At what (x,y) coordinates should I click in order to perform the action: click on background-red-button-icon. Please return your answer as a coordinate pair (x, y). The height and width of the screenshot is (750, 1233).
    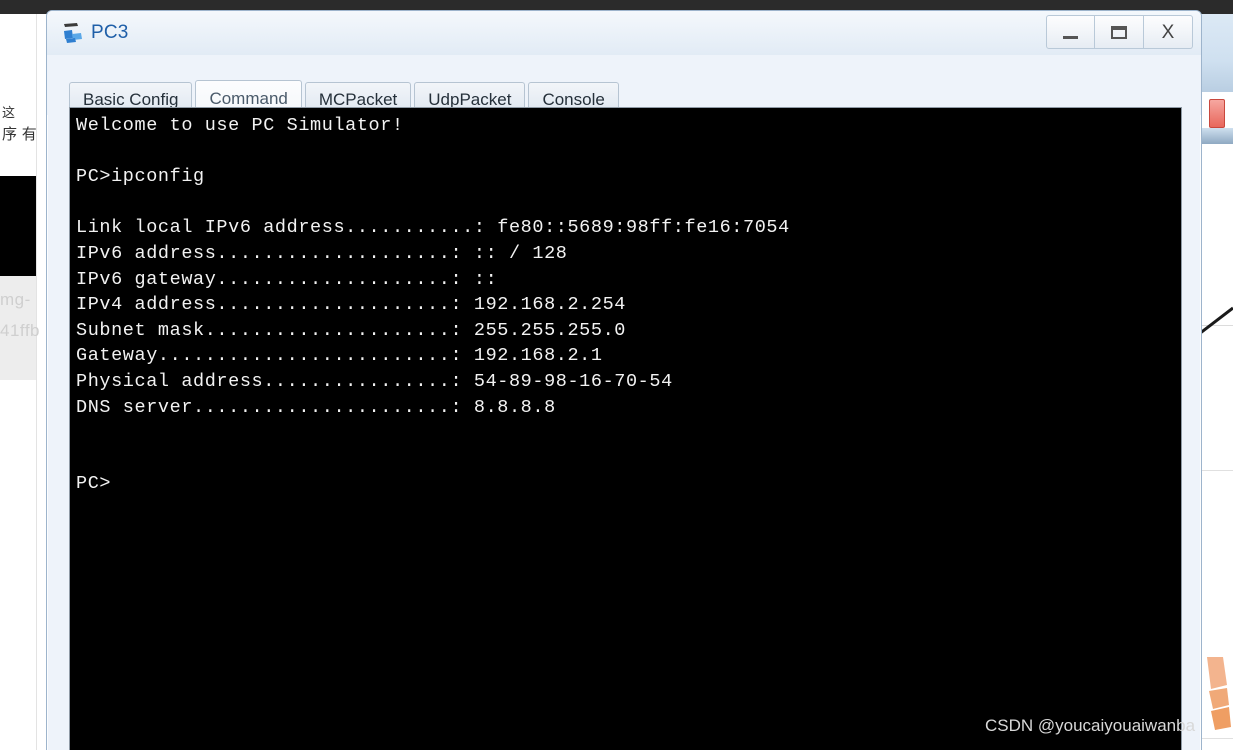
    Looking at the image, I should click on (1217, 113).